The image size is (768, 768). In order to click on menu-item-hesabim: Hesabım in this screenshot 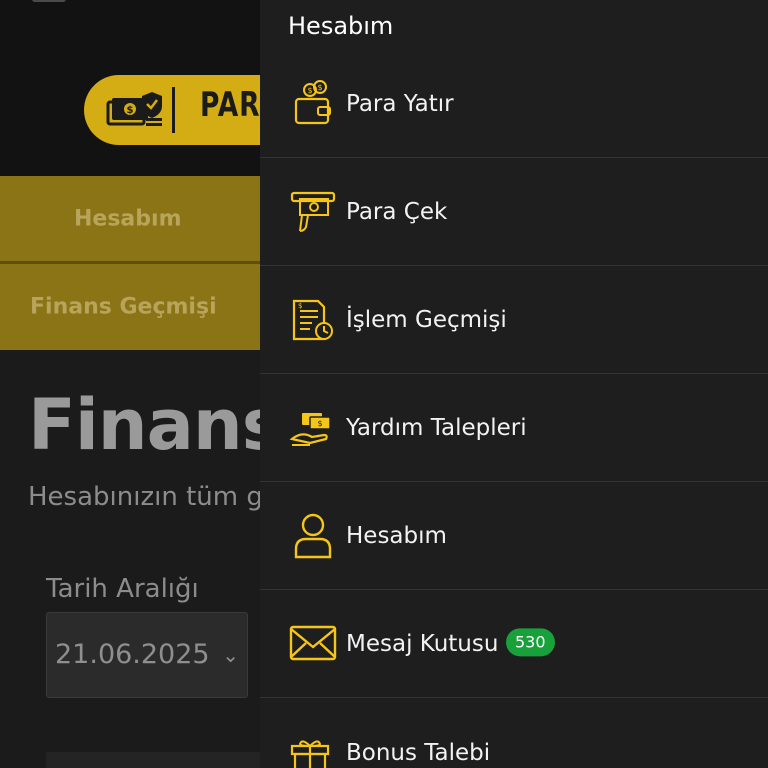, I will do `click(514, 536)`.